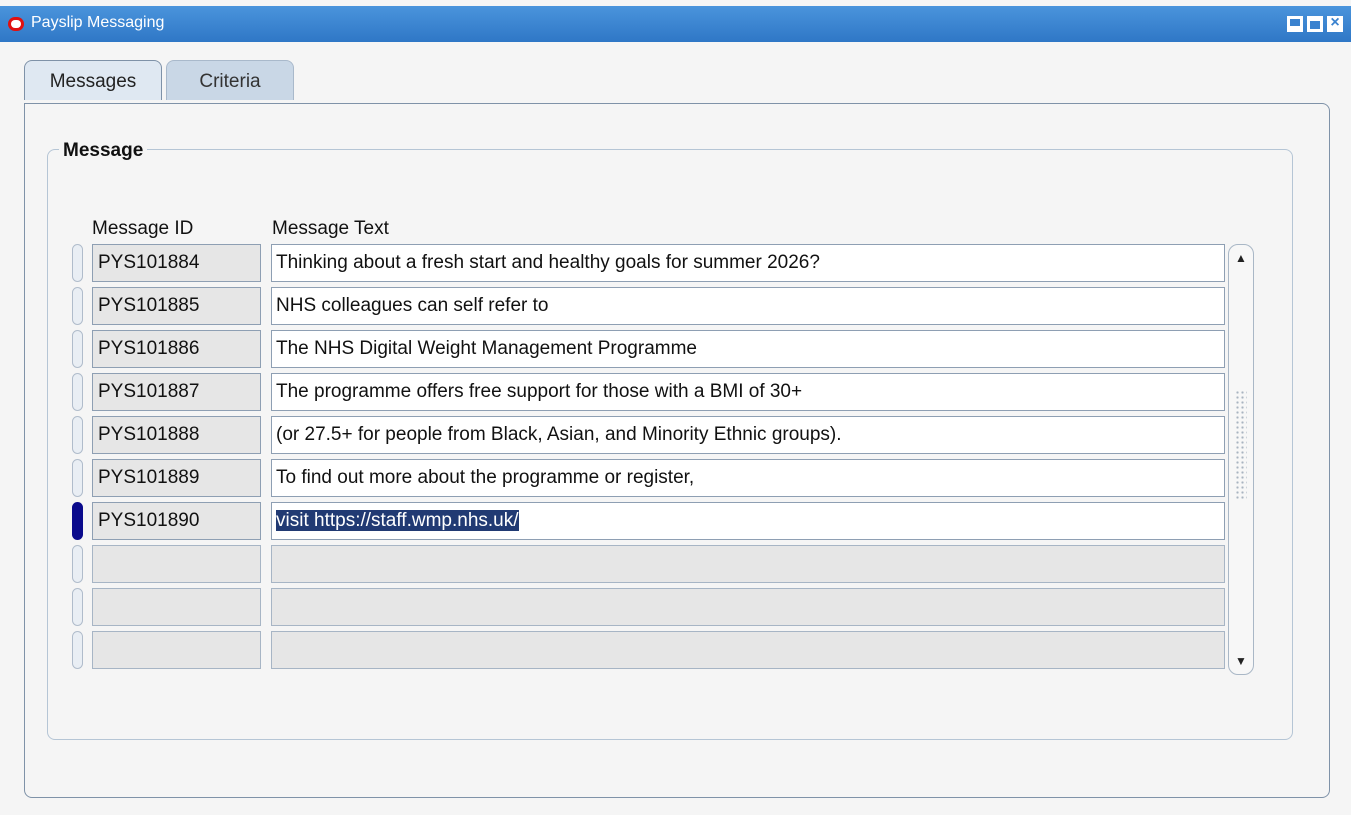  I want to click on column-header-message-text: Message Text, so click(330, 228).